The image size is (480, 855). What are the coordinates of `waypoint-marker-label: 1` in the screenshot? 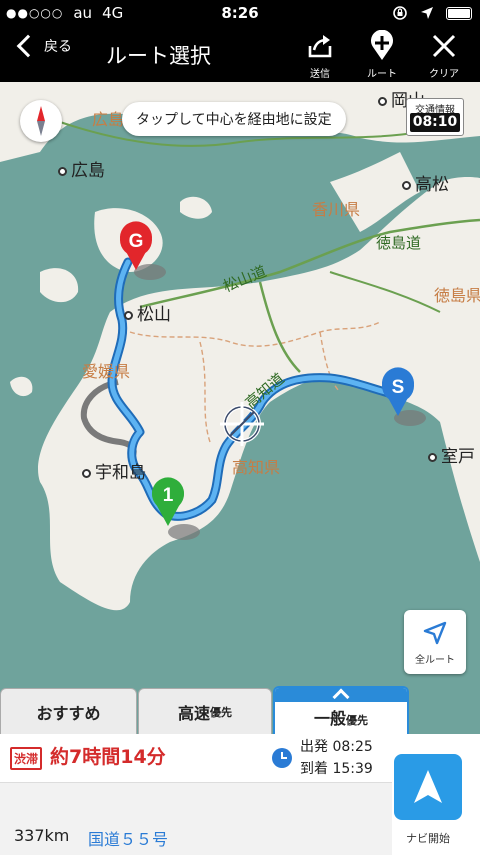 It's located at (168, 495).